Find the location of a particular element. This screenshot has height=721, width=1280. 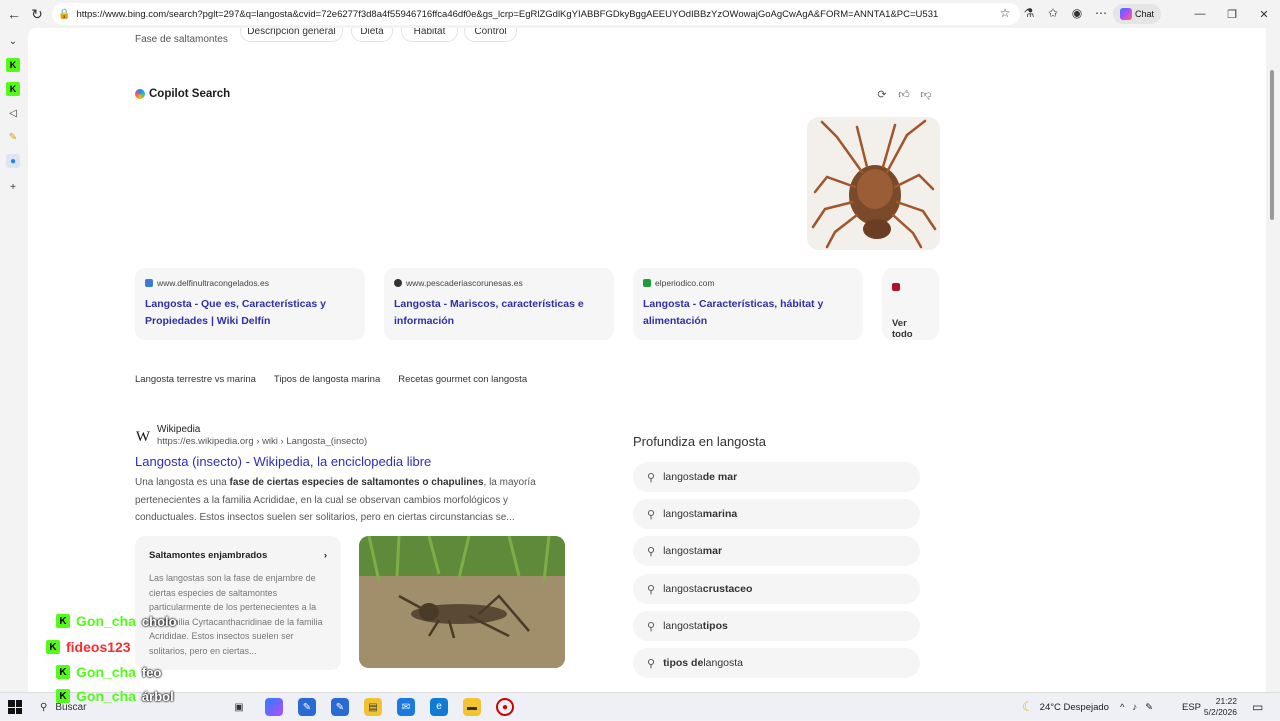

page-scrollbar is located at coordinates (1272, 360).